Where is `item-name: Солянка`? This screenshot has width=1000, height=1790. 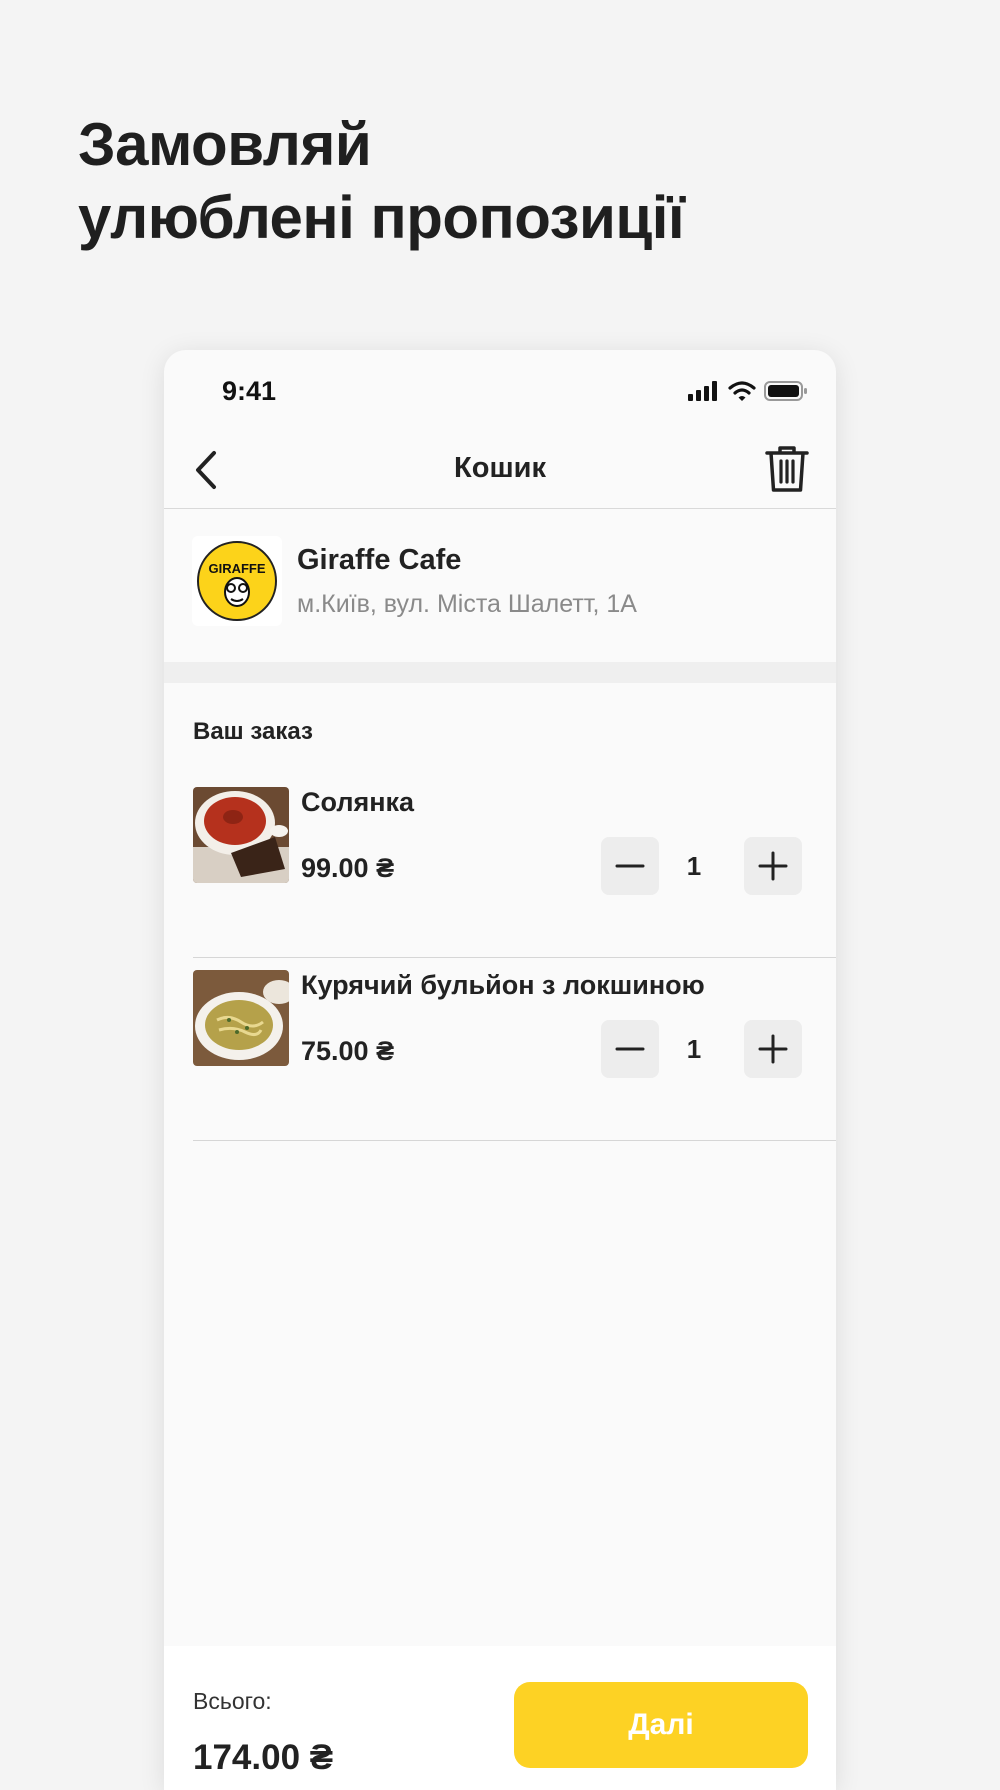 item-name: Солянка is located at coordinates (358, 802).